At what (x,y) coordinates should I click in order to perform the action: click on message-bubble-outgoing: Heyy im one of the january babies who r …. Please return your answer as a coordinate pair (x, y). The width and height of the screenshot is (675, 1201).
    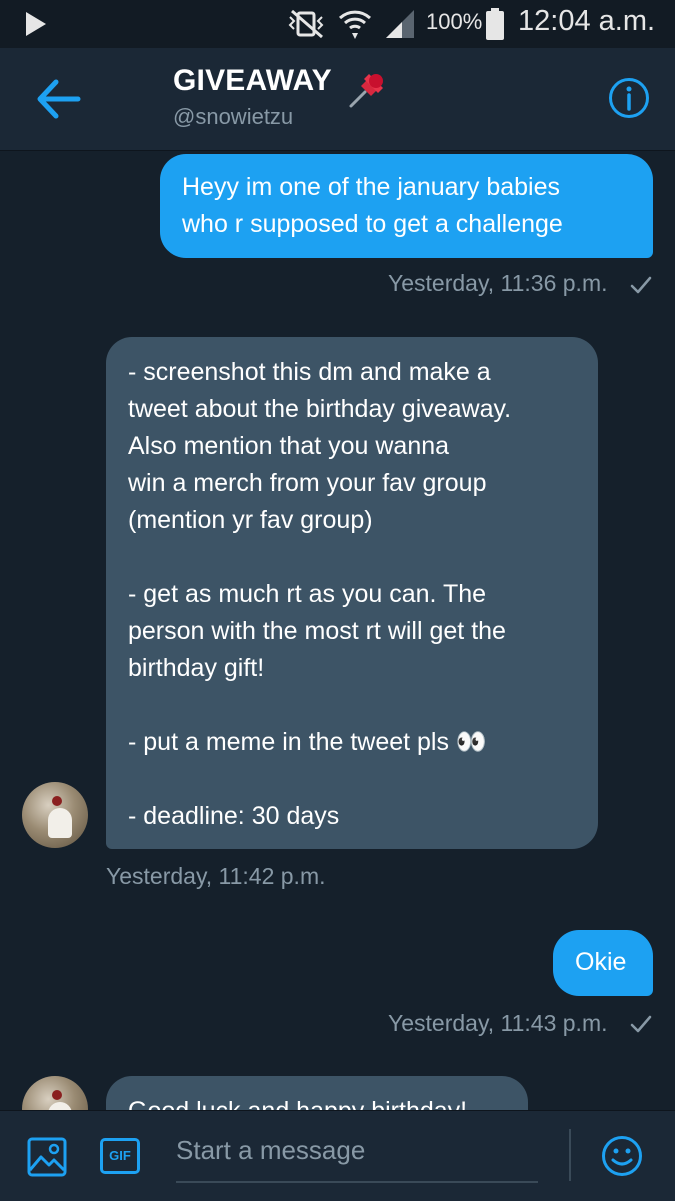
    Looking at the image, I should click on (406, 206).